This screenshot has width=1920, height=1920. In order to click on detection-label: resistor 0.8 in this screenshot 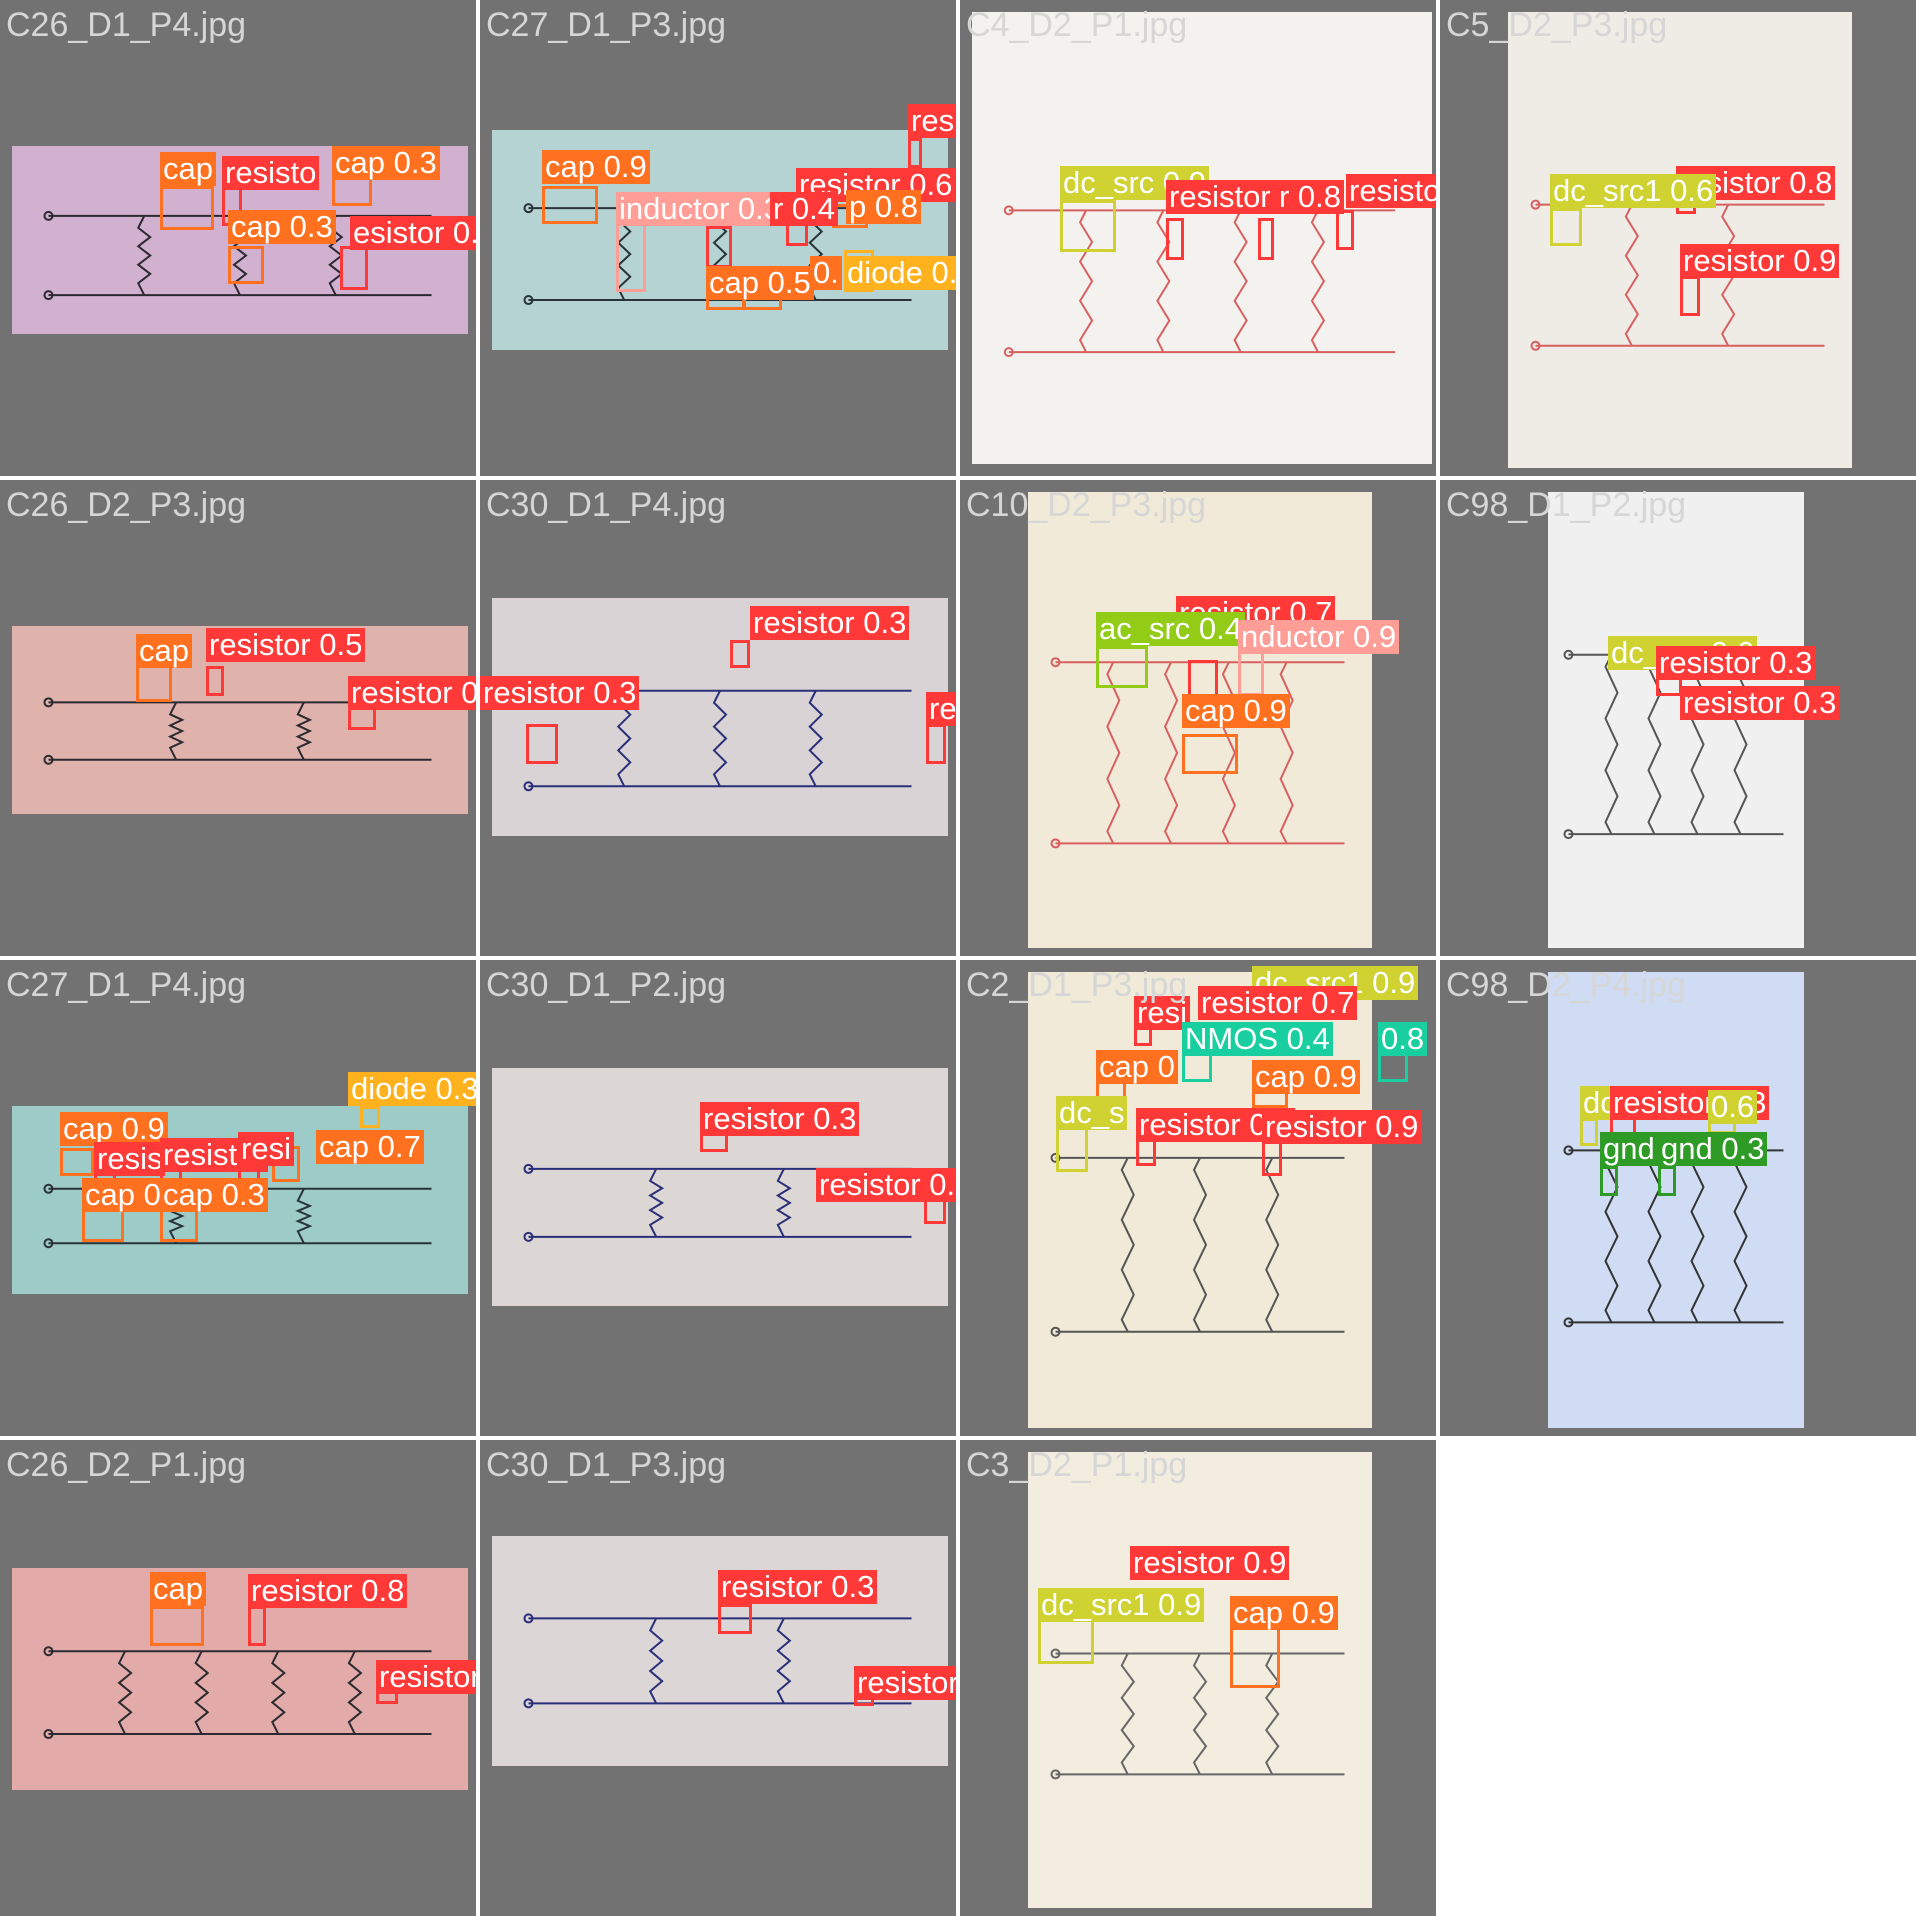, I will do `click(328, 1591)`.